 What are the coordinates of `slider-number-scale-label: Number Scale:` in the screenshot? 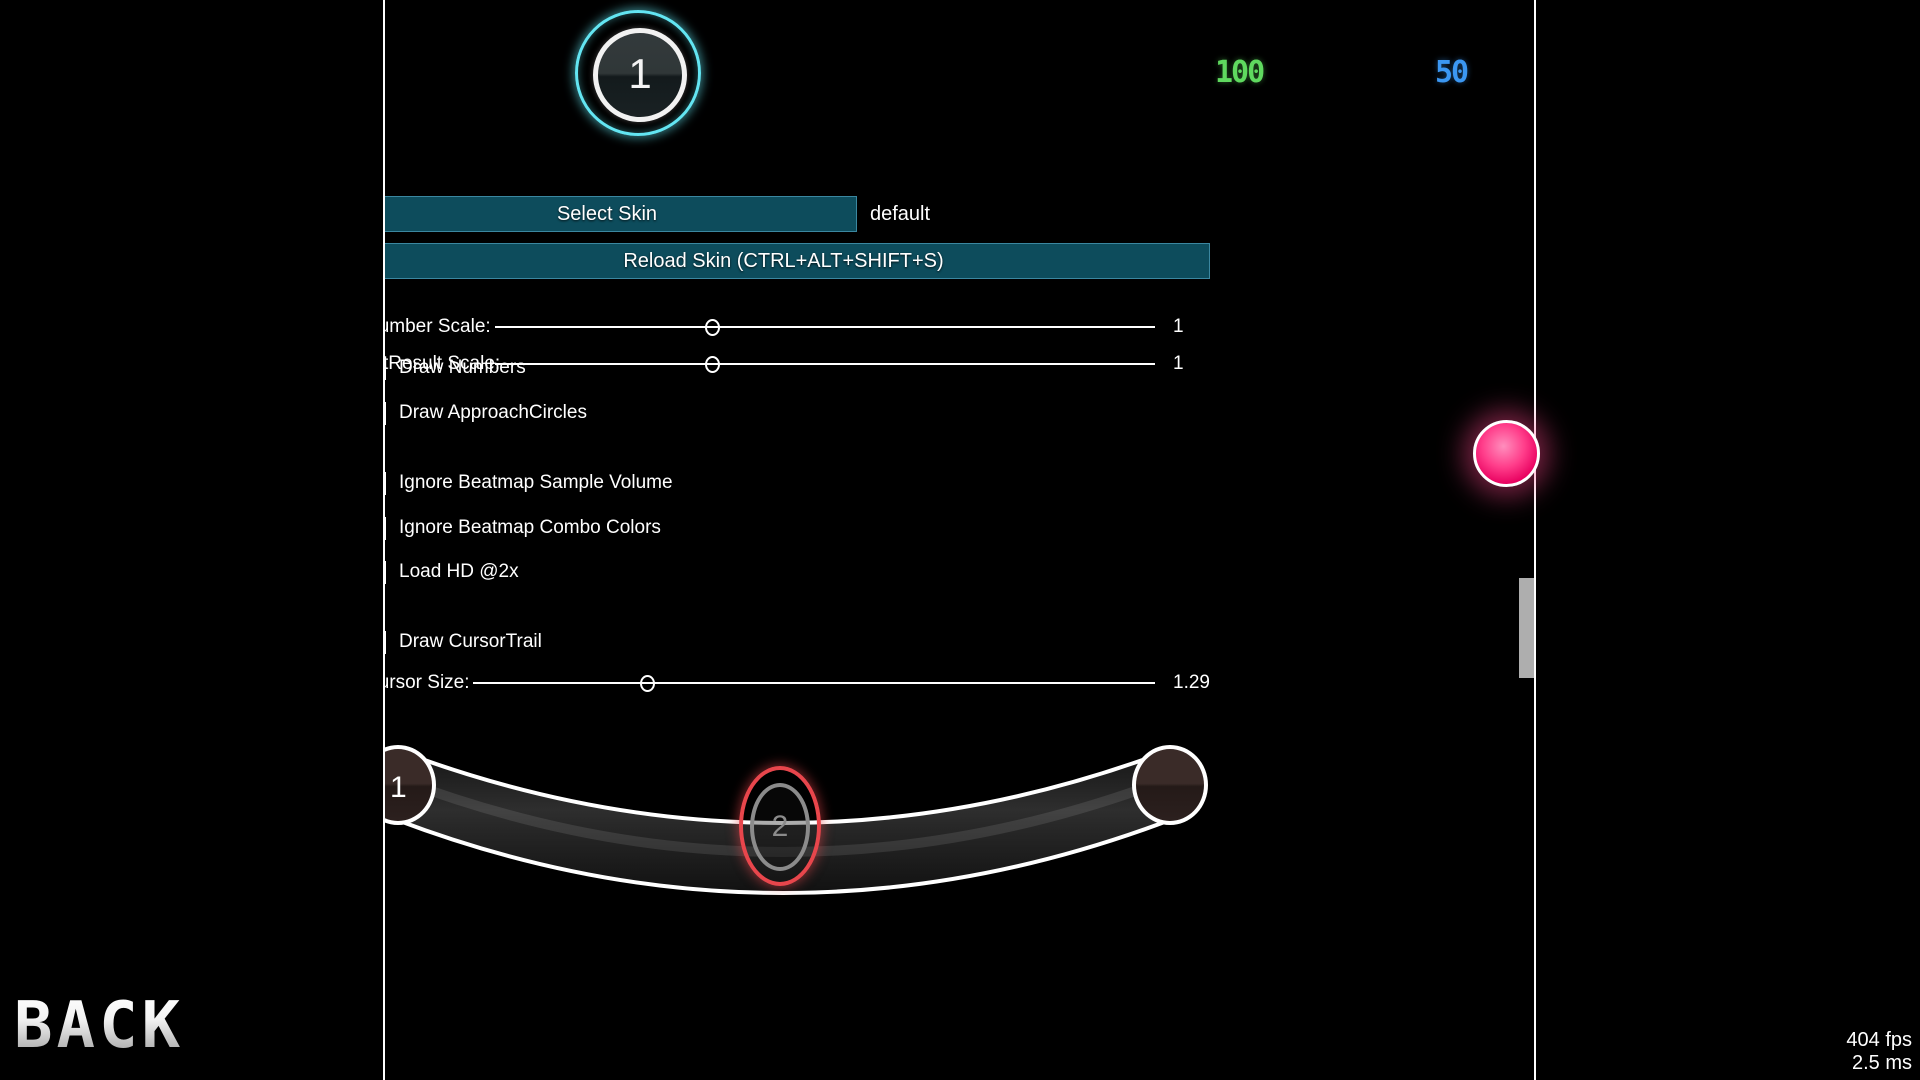 It's located at (438, 326).